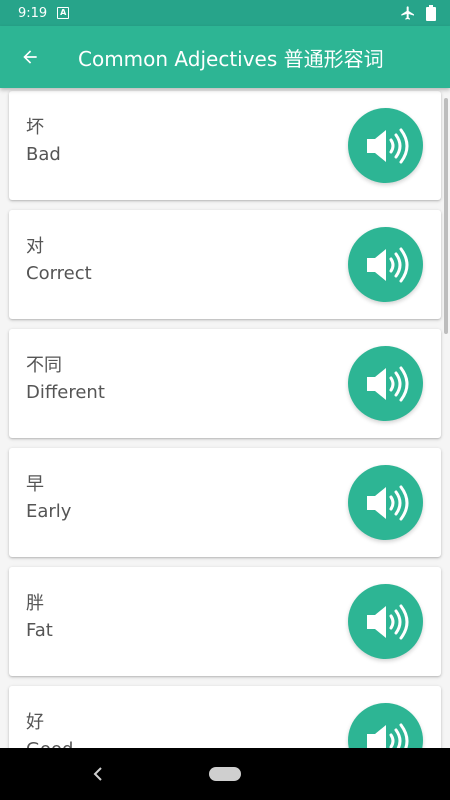 The width and height of the screenshot is (450, 800). I want to click on arrow-left-icon, so click(30, 57).